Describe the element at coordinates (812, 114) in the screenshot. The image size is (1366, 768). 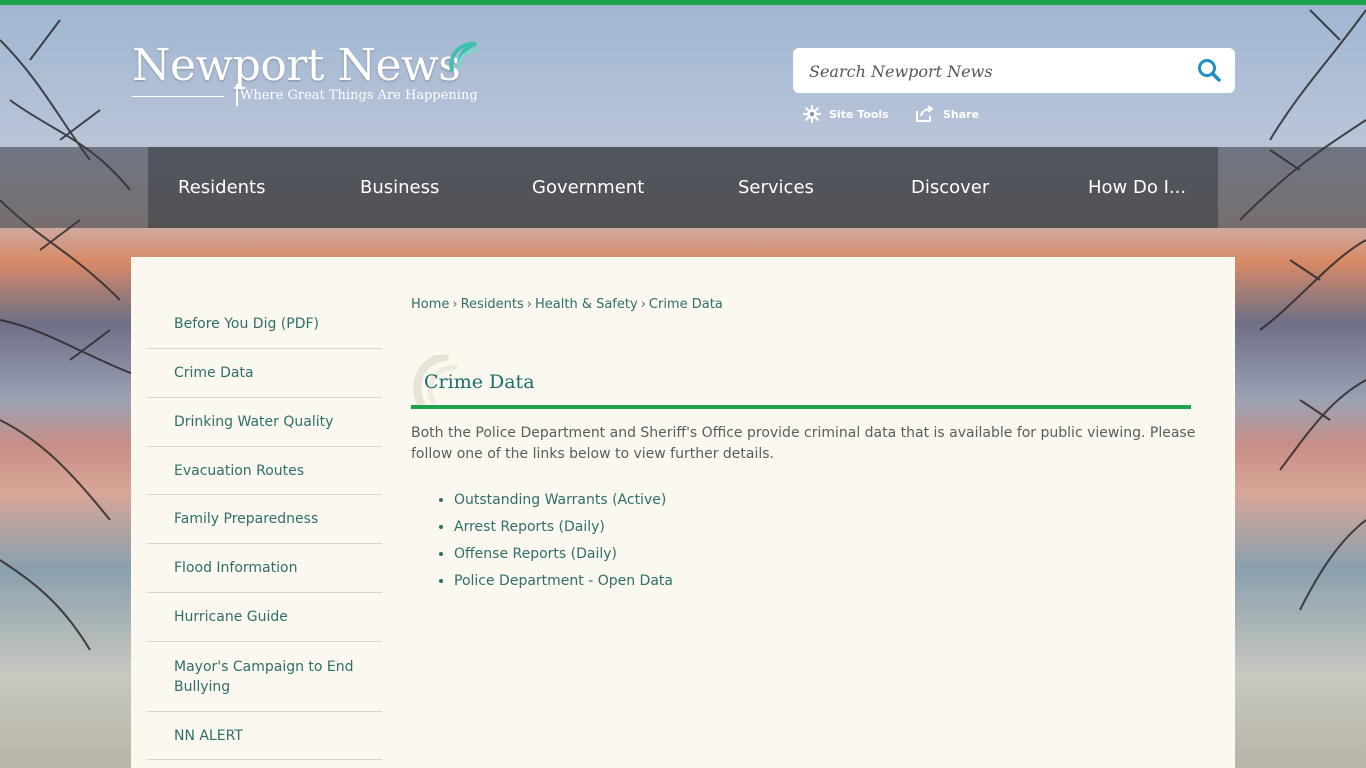
I see `gear-icon` at that location.